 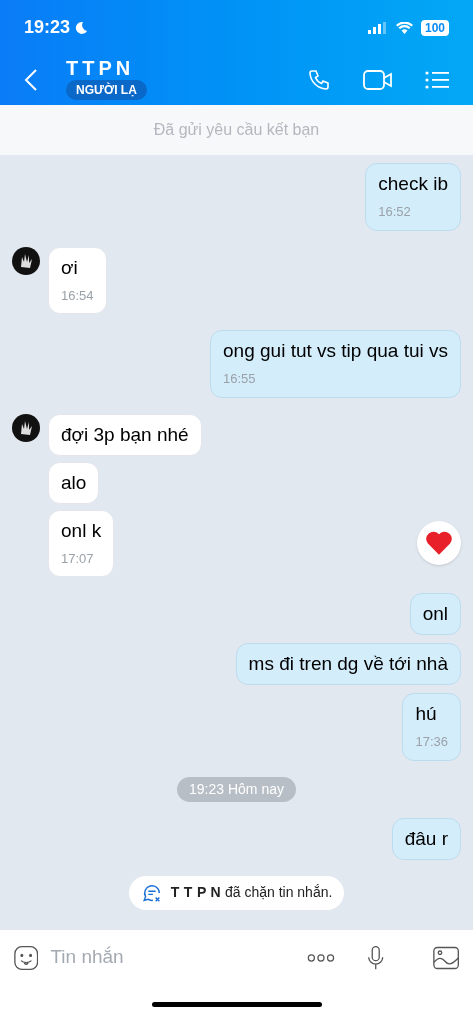 I want to click on message-text: đâu r, so click(x=426, y=838).